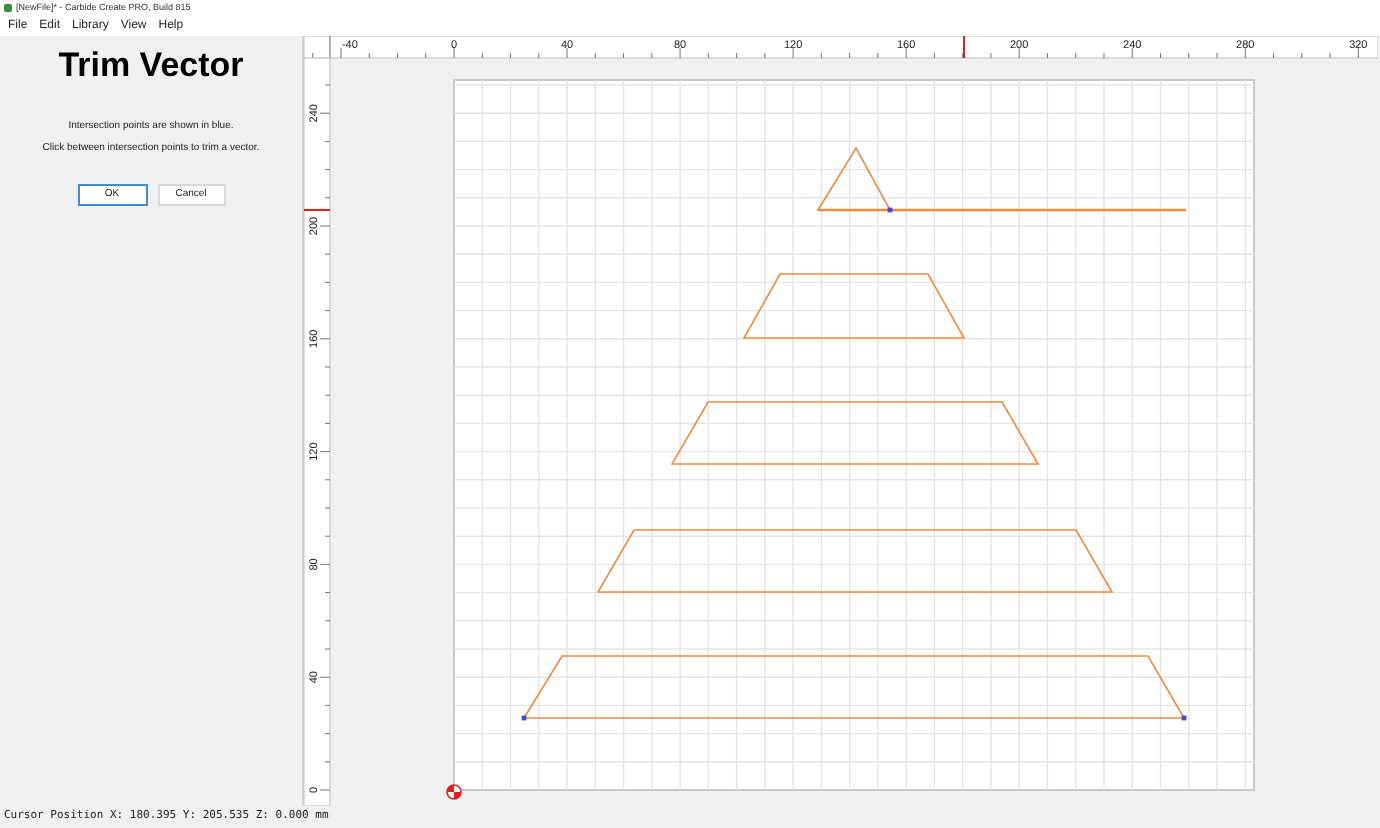 Image resolution: width=1380 pixels, height=828 pixels. Describe the element at coordinates (854, 178) in the screenshot. I see `triangle-vector` at that location.